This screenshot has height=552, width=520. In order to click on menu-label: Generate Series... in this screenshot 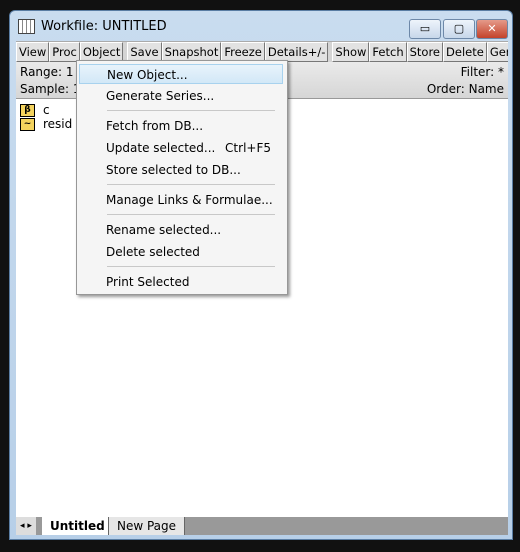, I will do `click(160, 96)`.